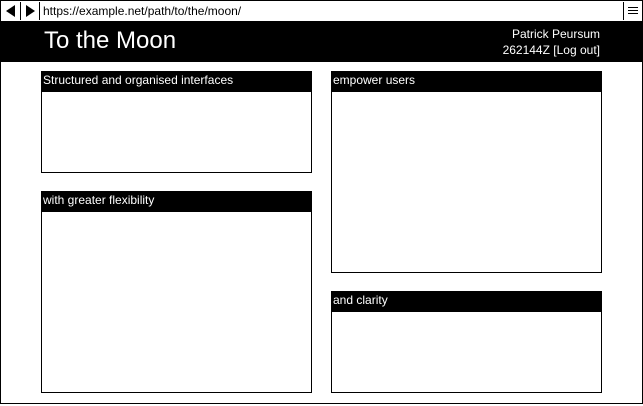 The image size is (643, 406). I want to click on forward-button, so click(30, 11).